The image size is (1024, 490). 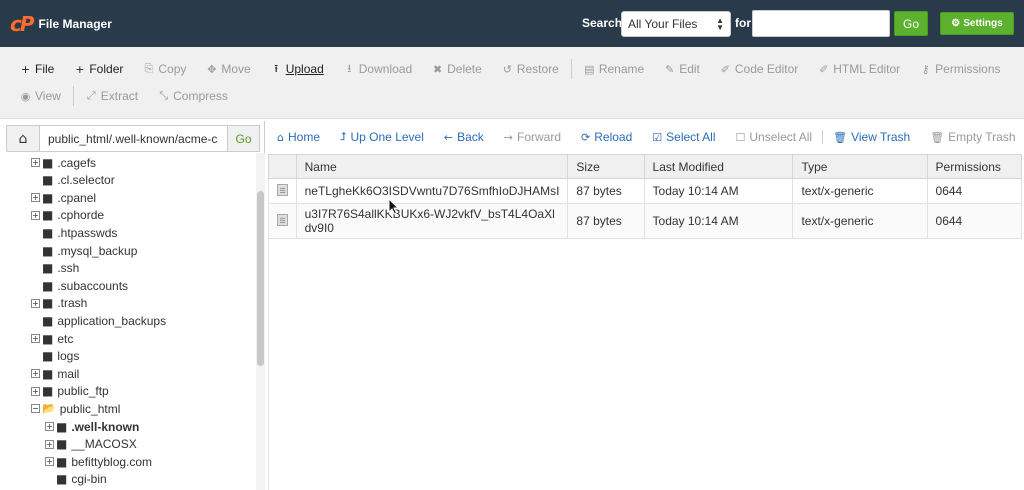 I want to click on file-modified: Today 10:14 AM, so click(x=718, y=191).